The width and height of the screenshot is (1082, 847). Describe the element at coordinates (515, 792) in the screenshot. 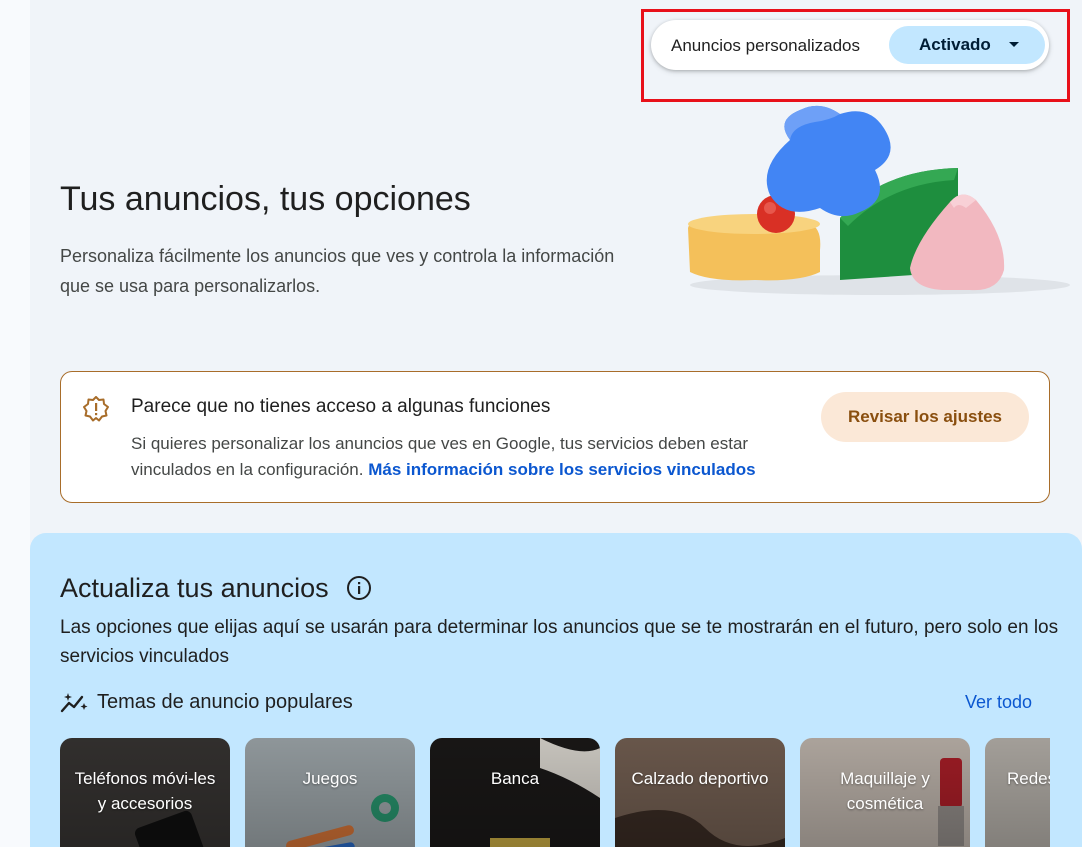

I see `topic-card-banking: Banca` at that location.